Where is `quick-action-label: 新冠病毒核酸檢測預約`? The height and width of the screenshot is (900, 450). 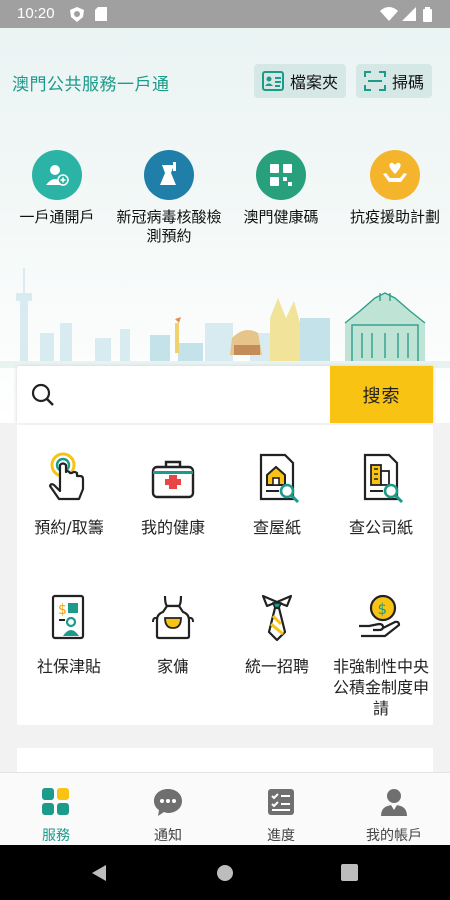
quick-action-label: 新冠病毒核酸檢測預約 is located at coordinates (169, 226).